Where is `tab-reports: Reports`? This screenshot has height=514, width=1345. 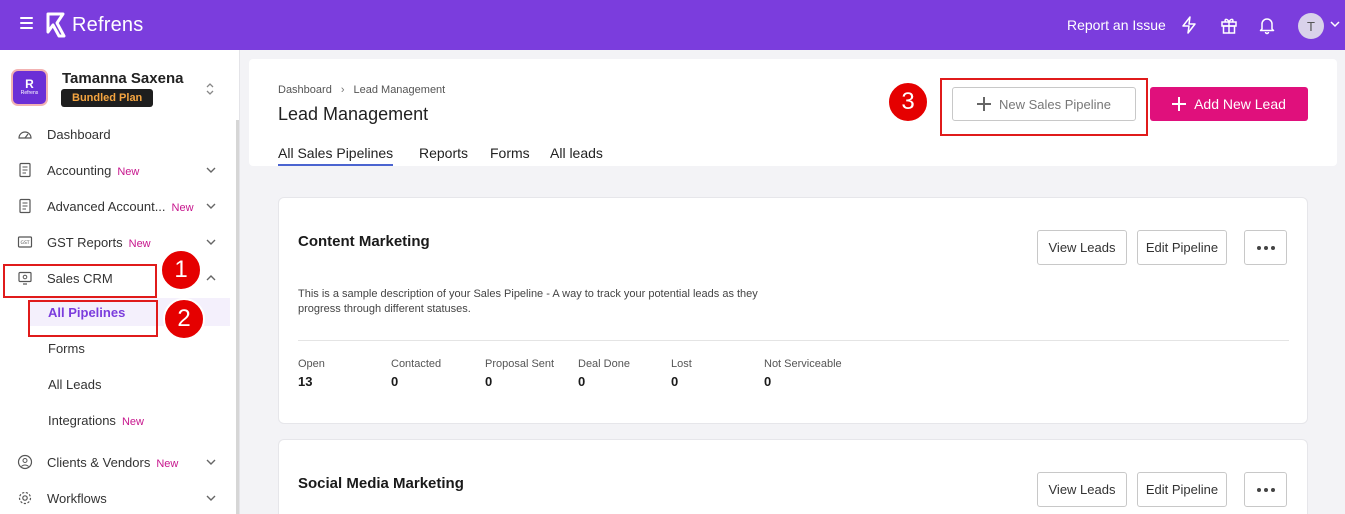 tab-reports: Reports is located at coordinates (443, 155).